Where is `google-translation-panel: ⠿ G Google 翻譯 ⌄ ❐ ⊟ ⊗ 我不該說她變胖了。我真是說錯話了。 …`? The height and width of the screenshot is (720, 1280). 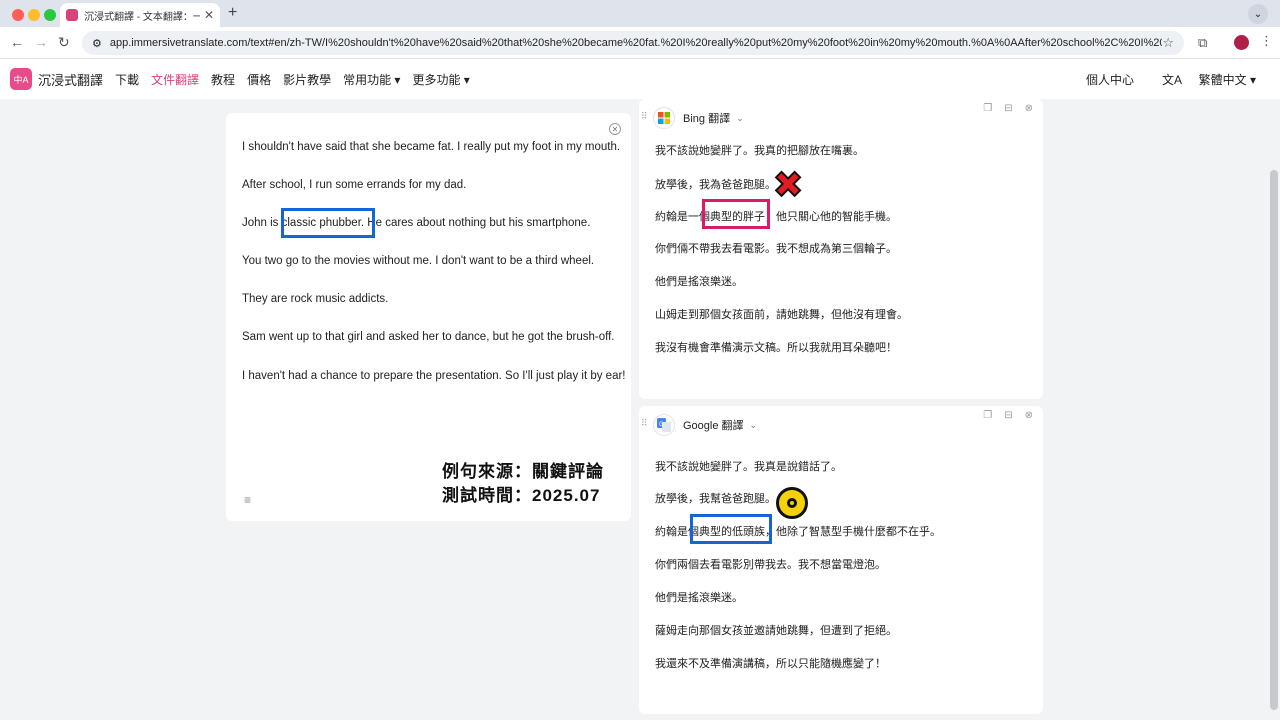
google-translation-panel: ⠿ G Google 翻譯 ⌄ ❐ ⊟ ⊗ 我不該說她變胖了。我真是說錯話了。 … is located at coordinates (841, 560).